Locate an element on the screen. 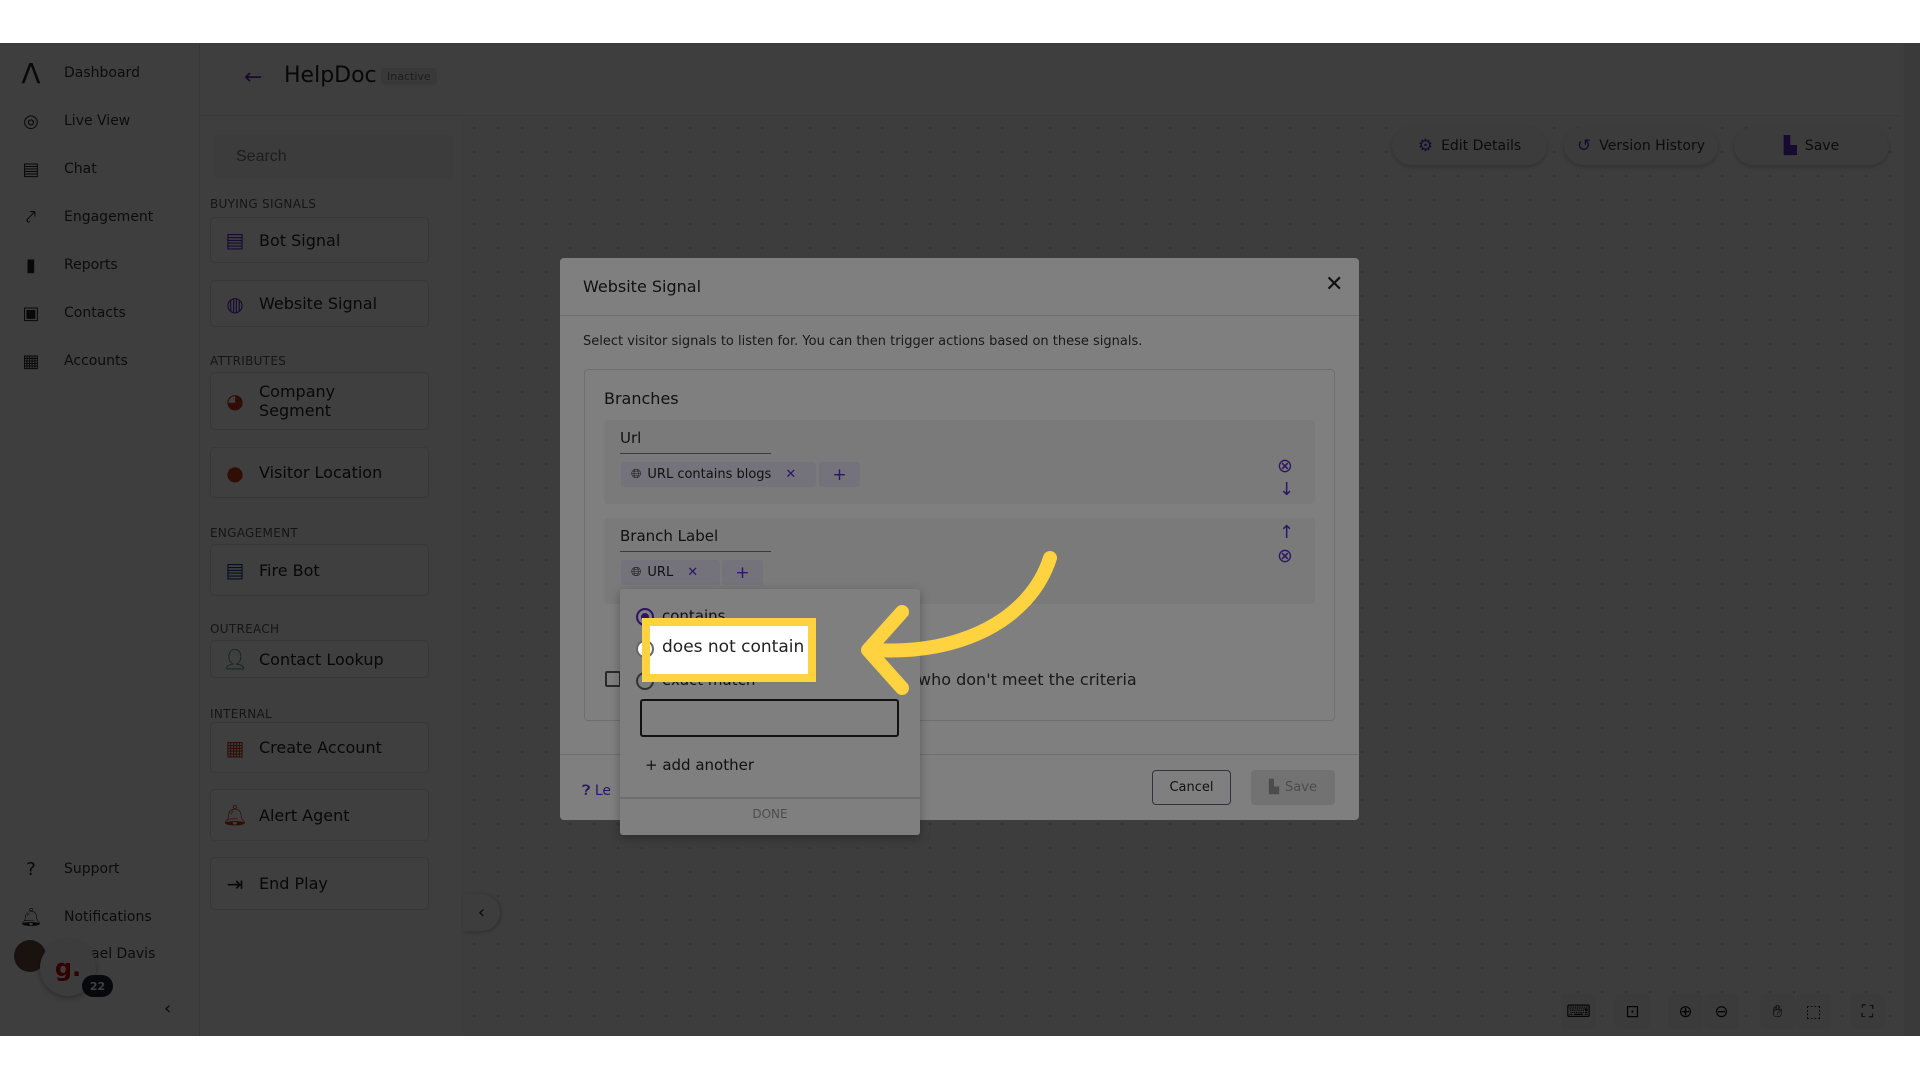  arrow-curve is located at coordinates (962, 604).